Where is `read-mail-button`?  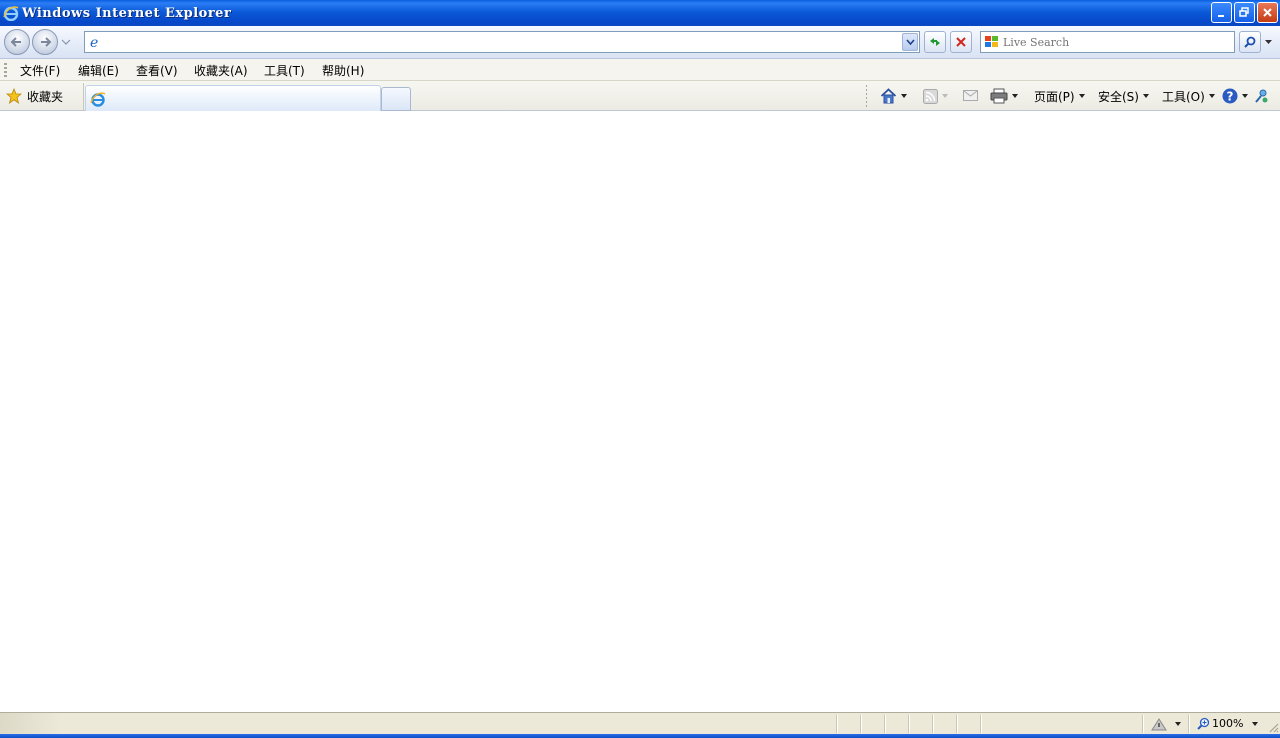 read-mail-button is located at coordinates (970, 96).